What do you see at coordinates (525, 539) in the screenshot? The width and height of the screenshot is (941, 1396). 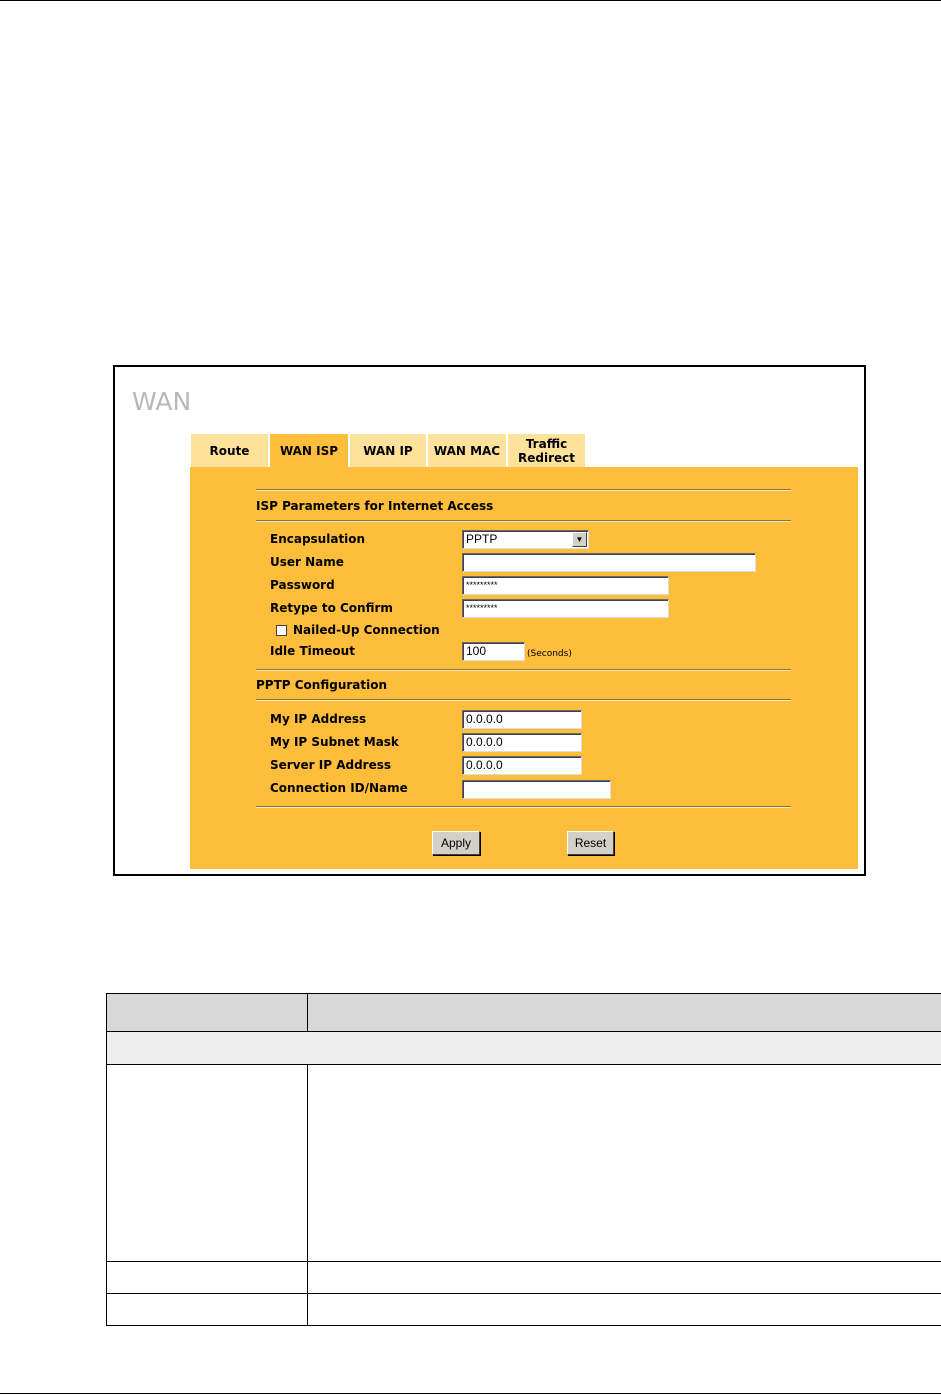 I see `encapsulation-select: PPTP ▼` at bounding box center [525, 539].